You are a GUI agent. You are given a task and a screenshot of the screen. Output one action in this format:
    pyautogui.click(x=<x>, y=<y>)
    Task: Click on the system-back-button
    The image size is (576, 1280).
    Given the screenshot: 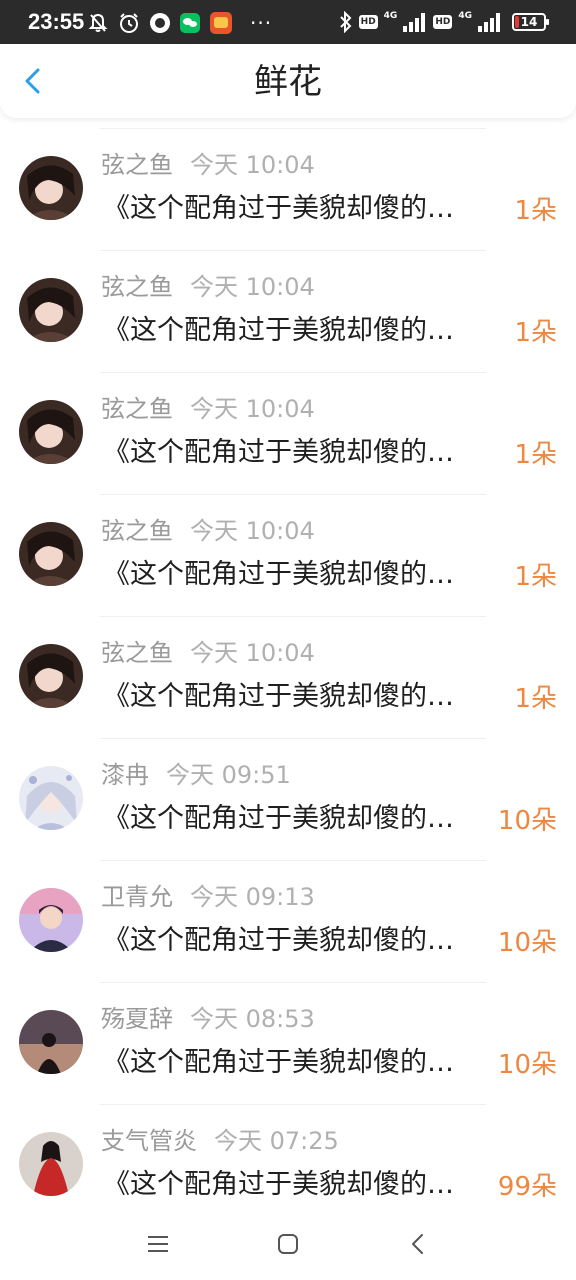 What is the action you would take?
    pyautogui.click(x=418, y=1244)
    